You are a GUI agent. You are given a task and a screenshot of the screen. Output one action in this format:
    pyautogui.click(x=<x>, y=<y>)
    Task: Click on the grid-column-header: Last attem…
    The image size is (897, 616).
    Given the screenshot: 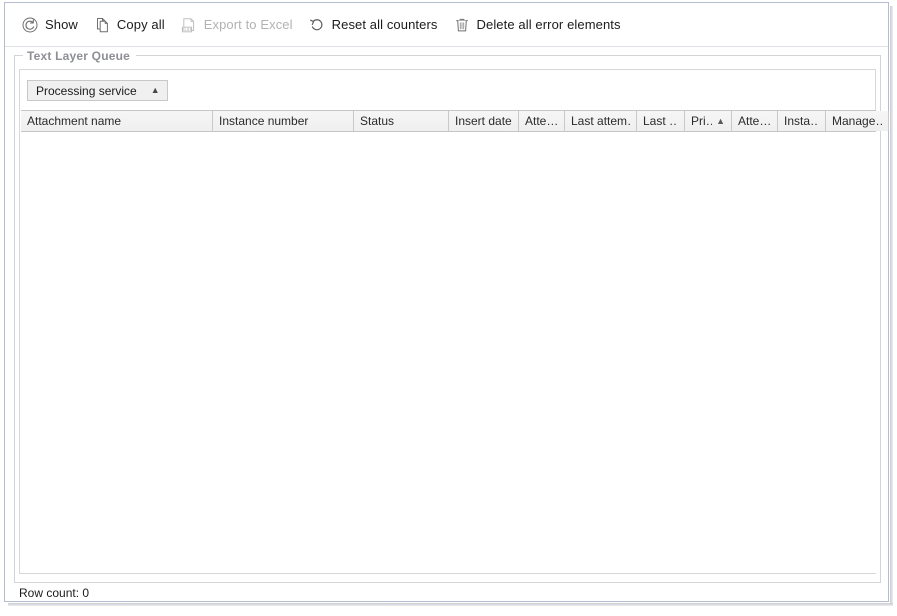 What is the action you would take?
    pyautogui.click(x=601, y=121)
    